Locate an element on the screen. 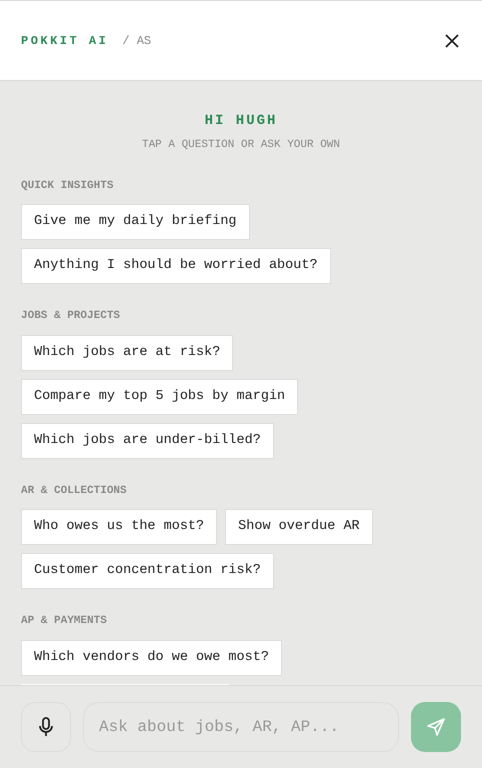 Image resolution: width=482 pixels, height=768 pixels. section-heading: JOBS & PROJECTS is located at coordinates (71, 316).